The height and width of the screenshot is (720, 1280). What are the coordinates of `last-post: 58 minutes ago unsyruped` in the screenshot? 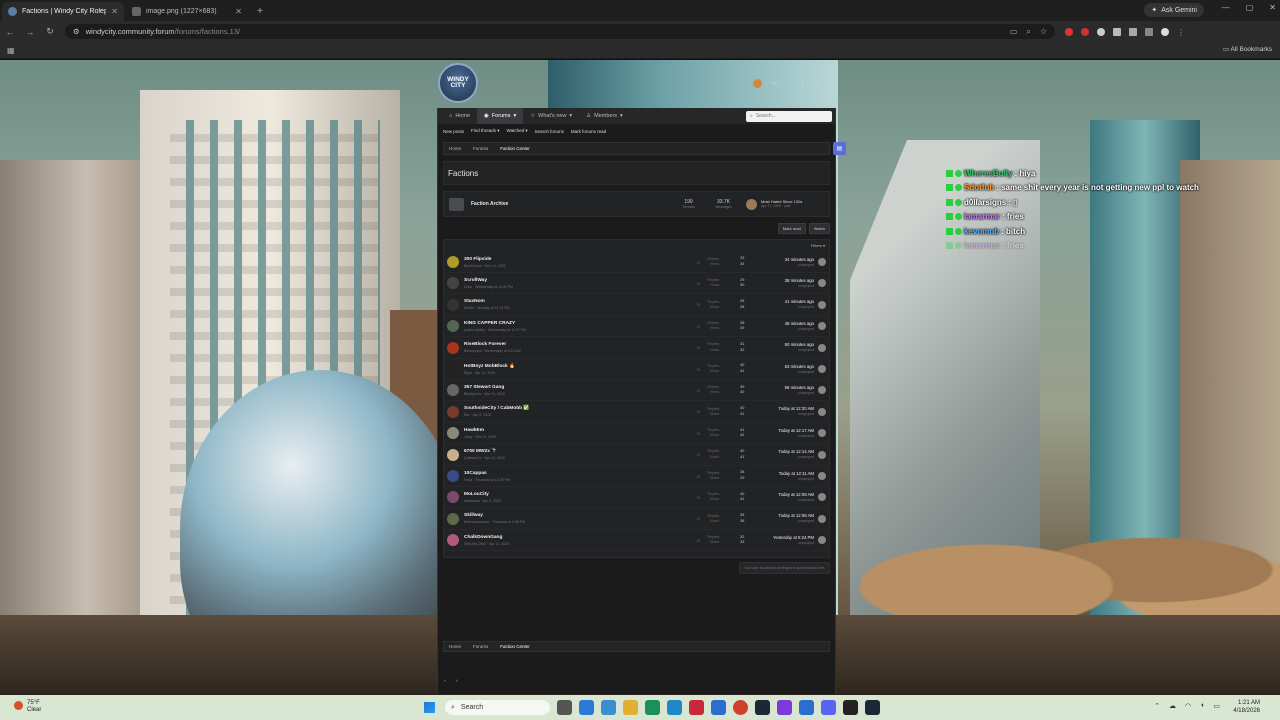 It's located at (780, 390).